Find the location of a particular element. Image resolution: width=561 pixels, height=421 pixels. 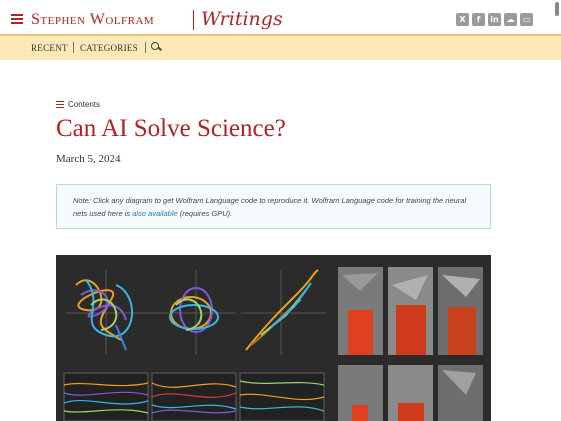

also-available-link: also available is located at coordinates (154, 213).